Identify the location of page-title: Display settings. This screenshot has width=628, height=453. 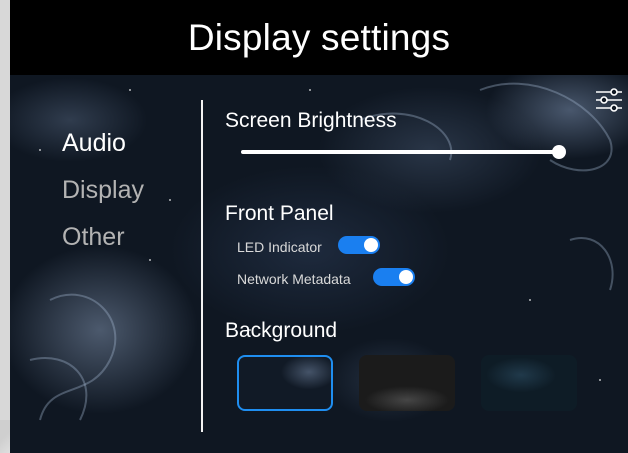
(319, 37).